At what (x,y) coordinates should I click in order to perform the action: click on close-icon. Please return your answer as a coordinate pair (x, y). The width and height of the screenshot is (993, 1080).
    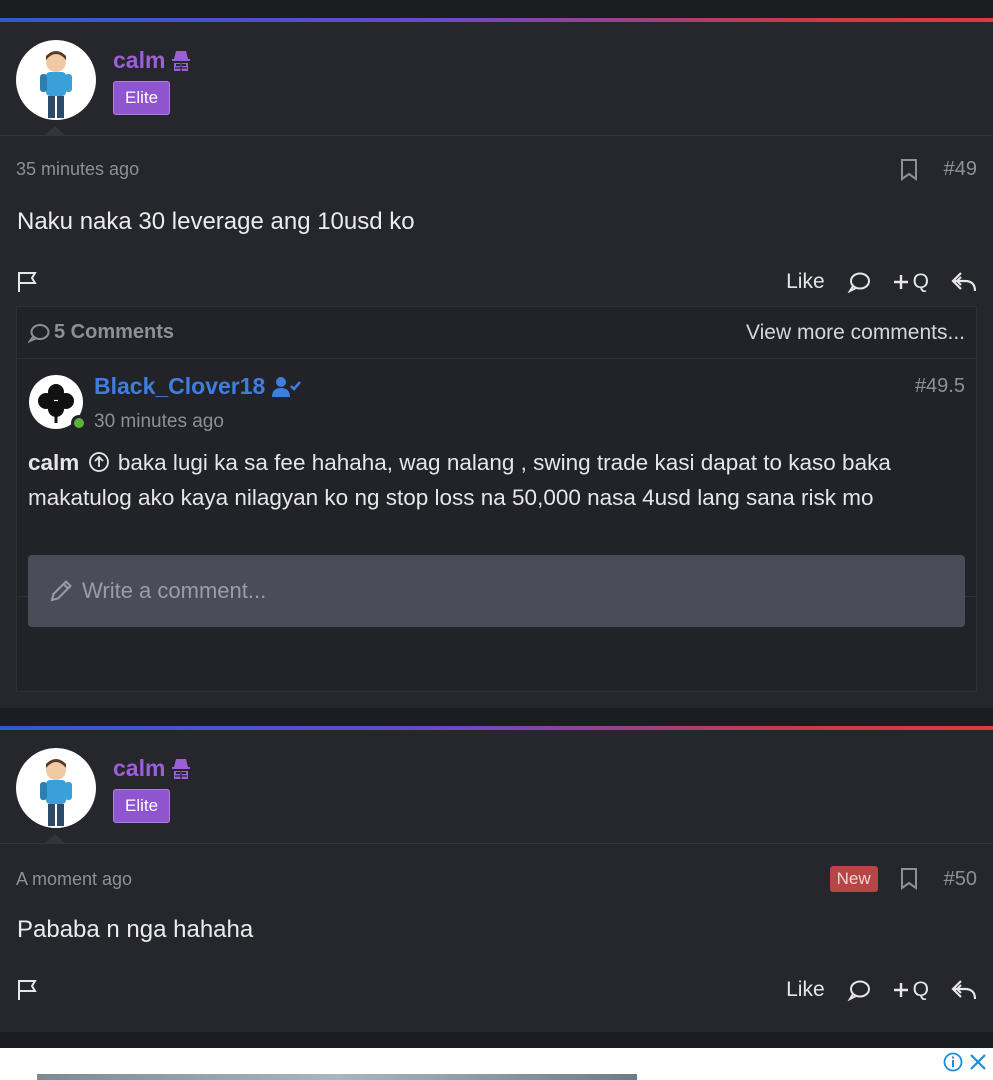
    Looking at the image, I should click on (978, 1062).